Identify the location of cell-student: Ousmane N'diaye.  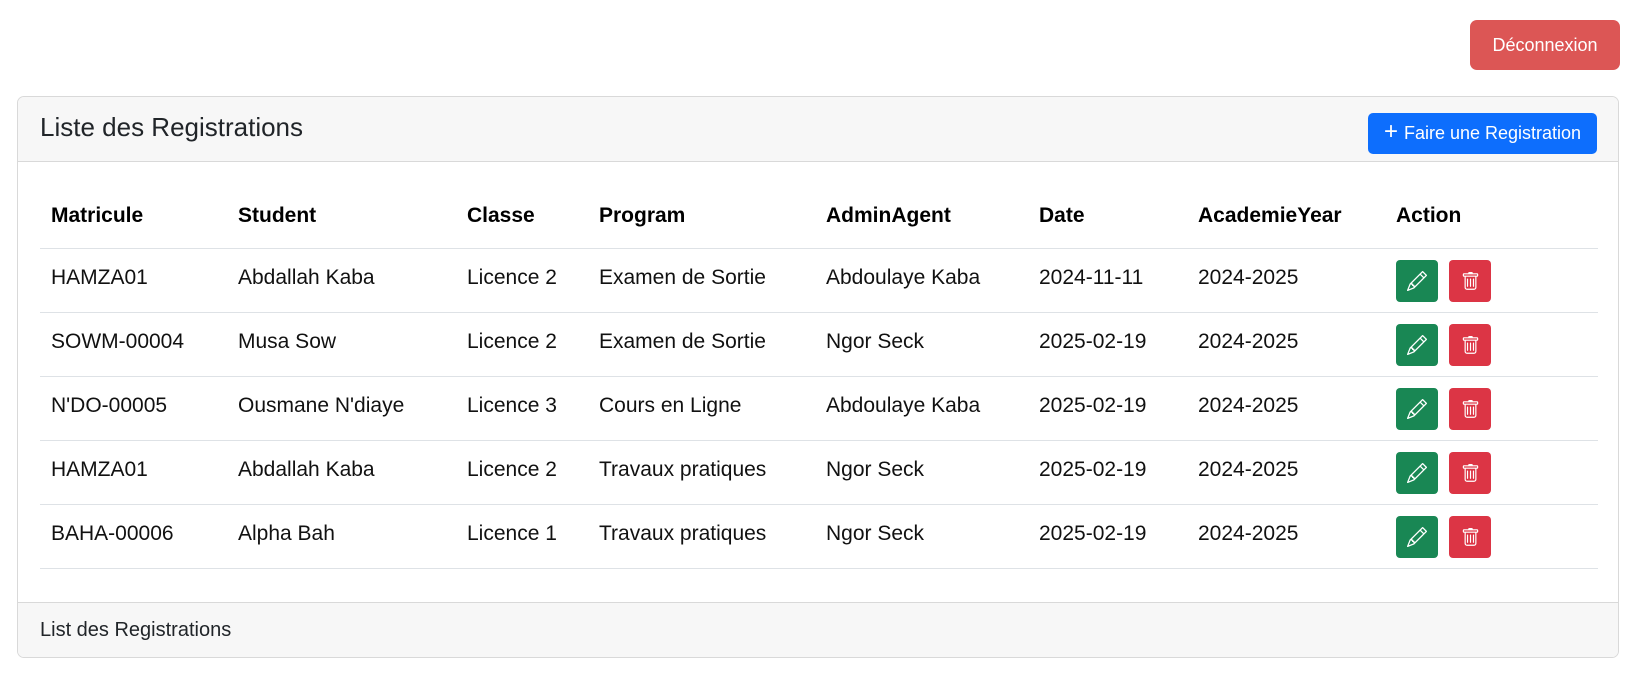
(341, 408).